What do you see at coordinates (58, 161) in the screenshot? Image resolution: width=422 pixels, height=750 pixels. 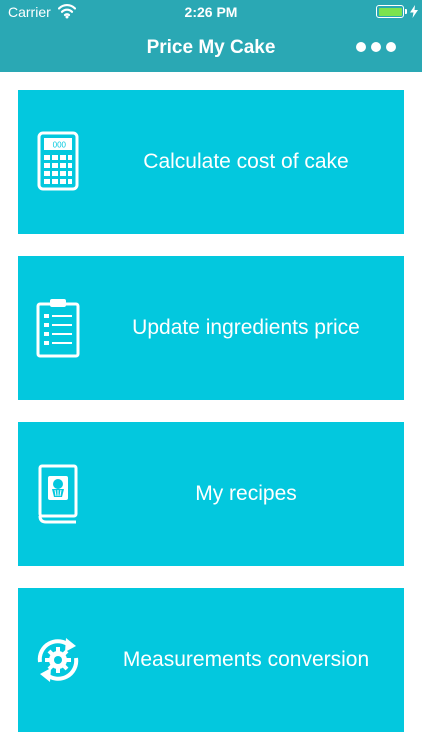 I see `calculator-icon: 000` at bounding box center [58, 161].